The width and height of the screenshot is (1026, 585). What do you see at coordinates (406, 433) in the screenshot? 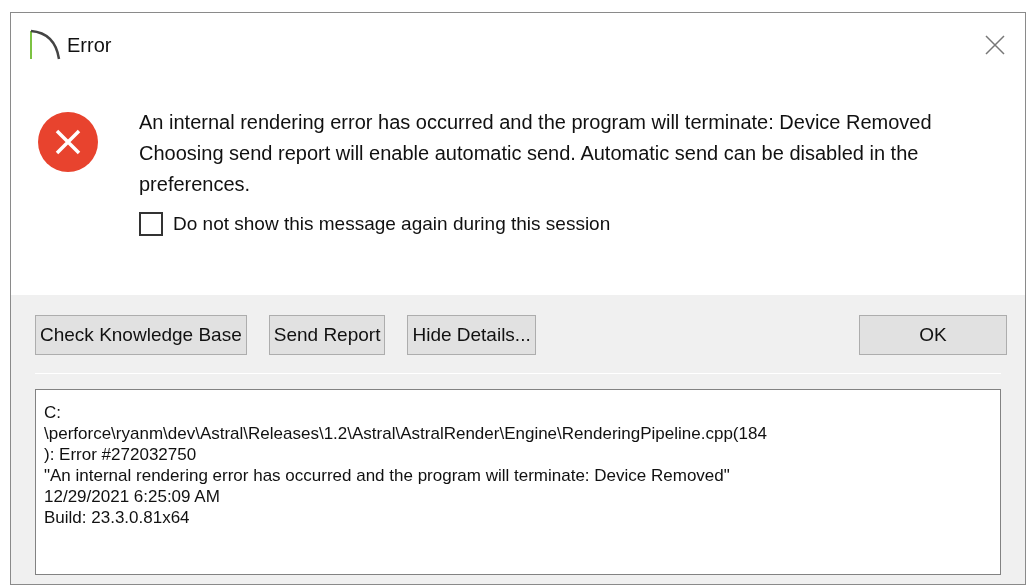
I see `details-line: \perforce\ryanm\dev\Astral\Releases\1.2\Astral\AstralRender\Engine\RenderingPipeline.cpp(184` at bounding box center [406, 433].